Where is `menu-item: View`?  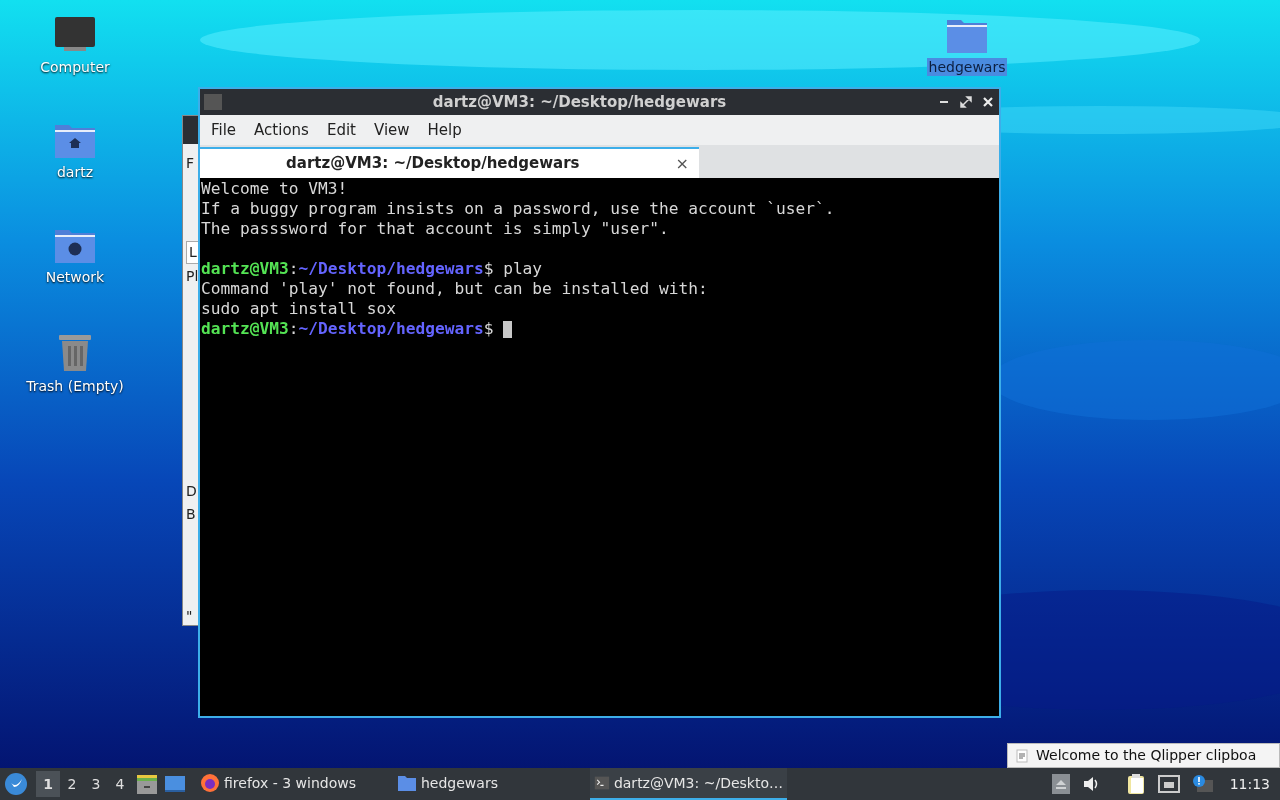
menu-item: View is located at coordinates (391, 130).